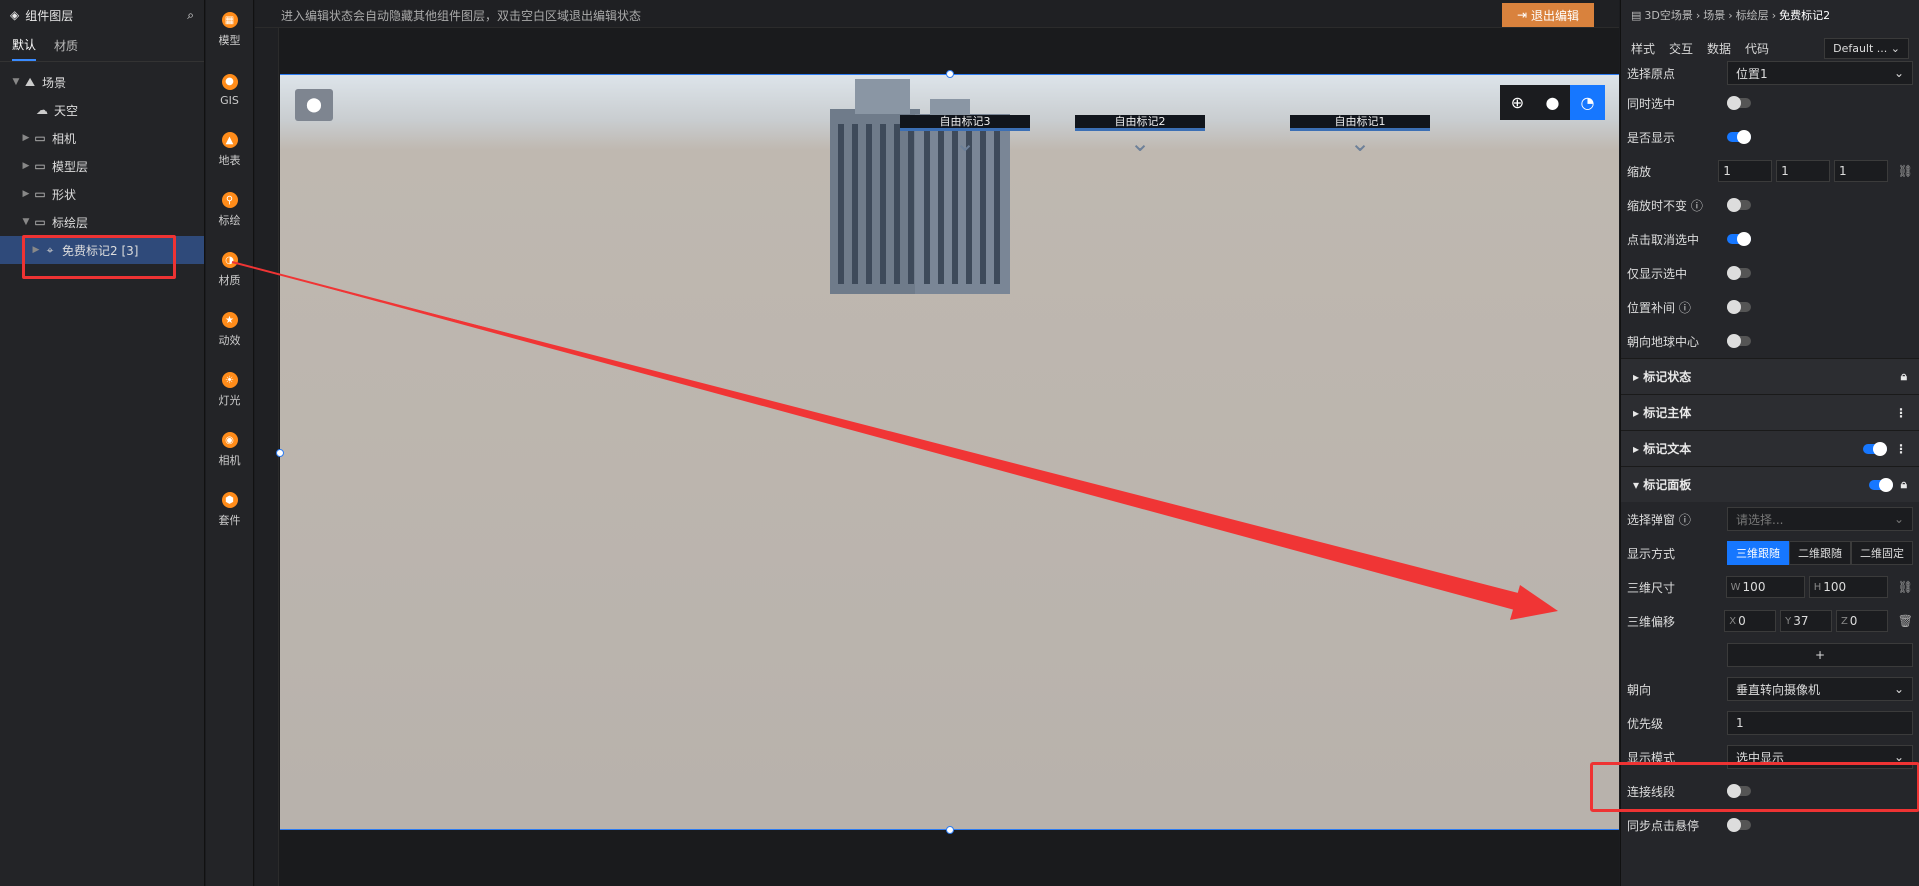  What do you see at coordinates (1667, 449) in the screenshot?
I see `section-title: 标记文本` at bounding box center [1667, 449].